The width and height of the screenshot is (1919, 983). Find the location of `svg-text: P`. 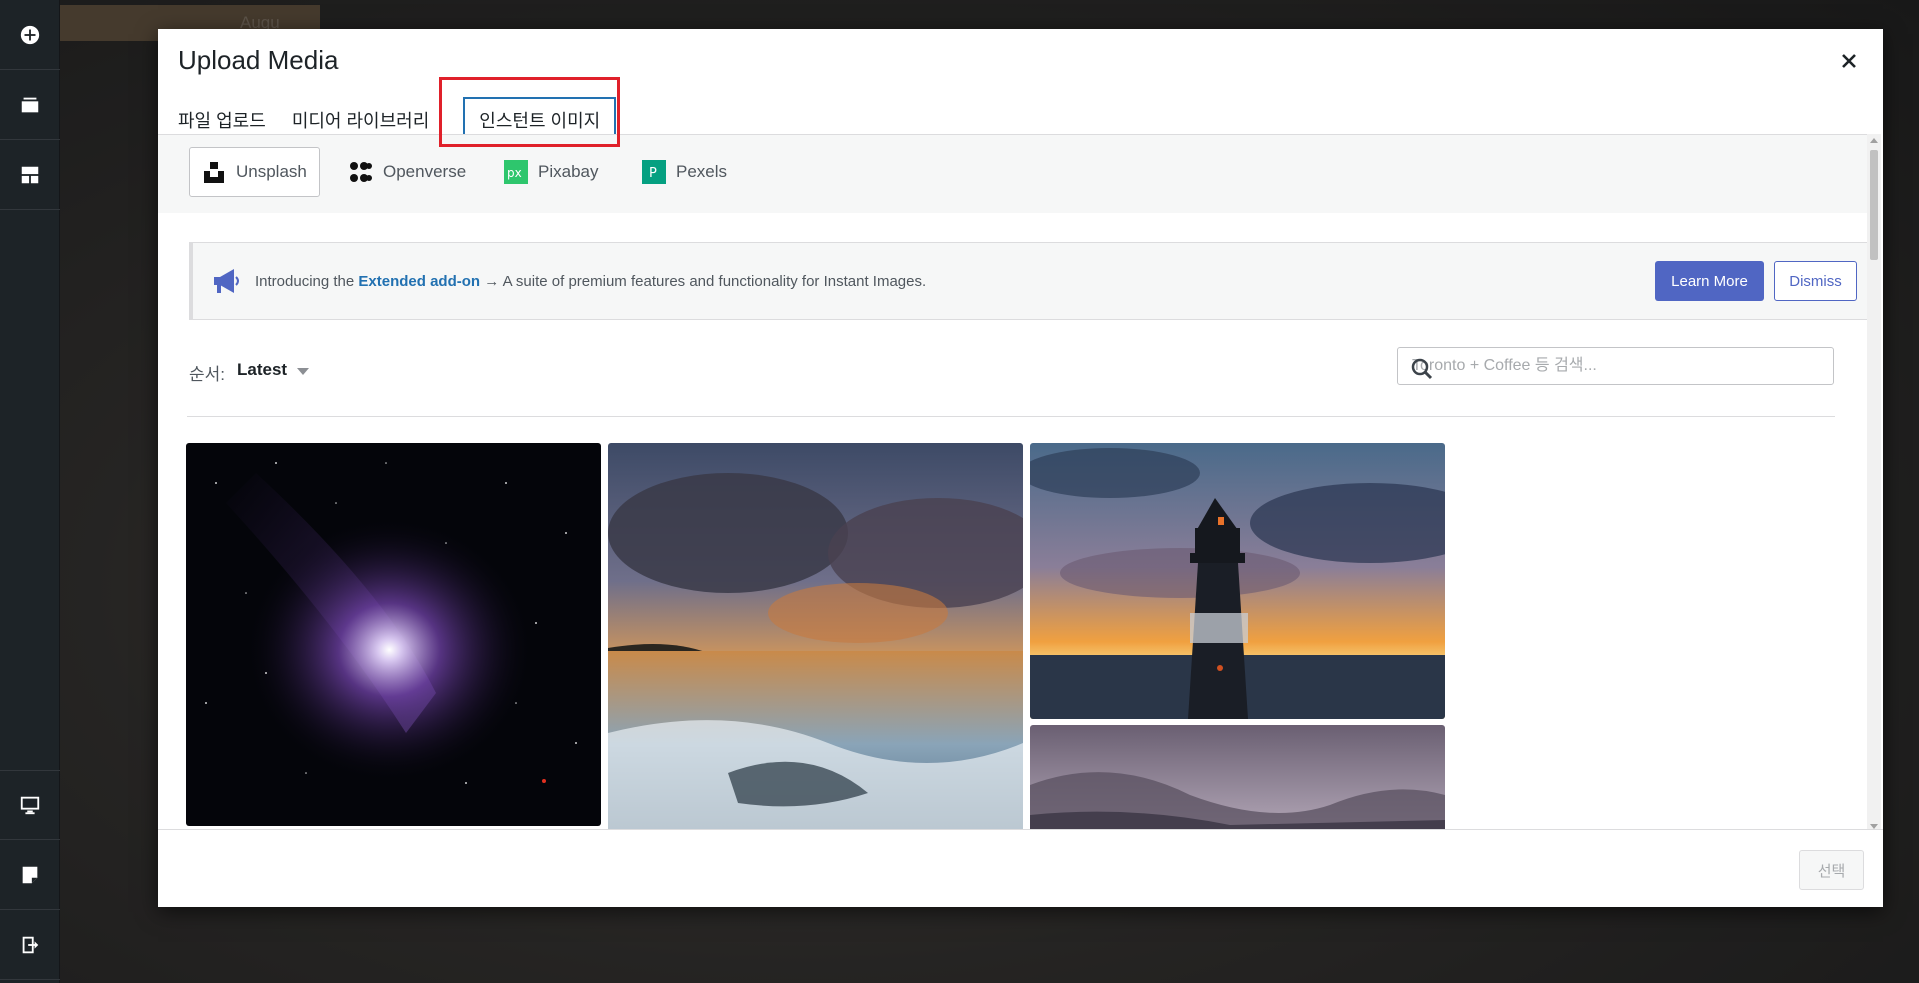

svg-text: P is located at coordinates (653, 173).